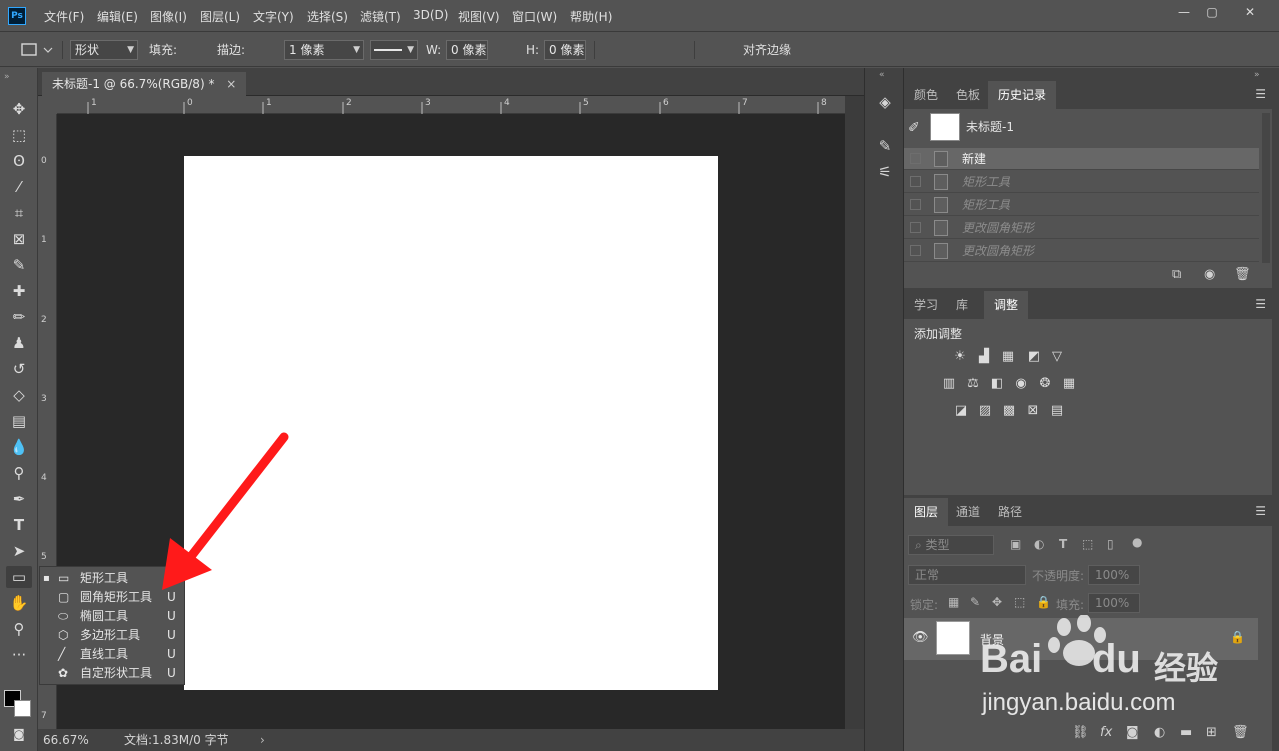 Image resolution: width=1279 pixels, height=751 pixels. What do you see at coordinates (920, 637) in the screenshot?
I see `eye-icon: 👁` at bounding box center [920, 637].